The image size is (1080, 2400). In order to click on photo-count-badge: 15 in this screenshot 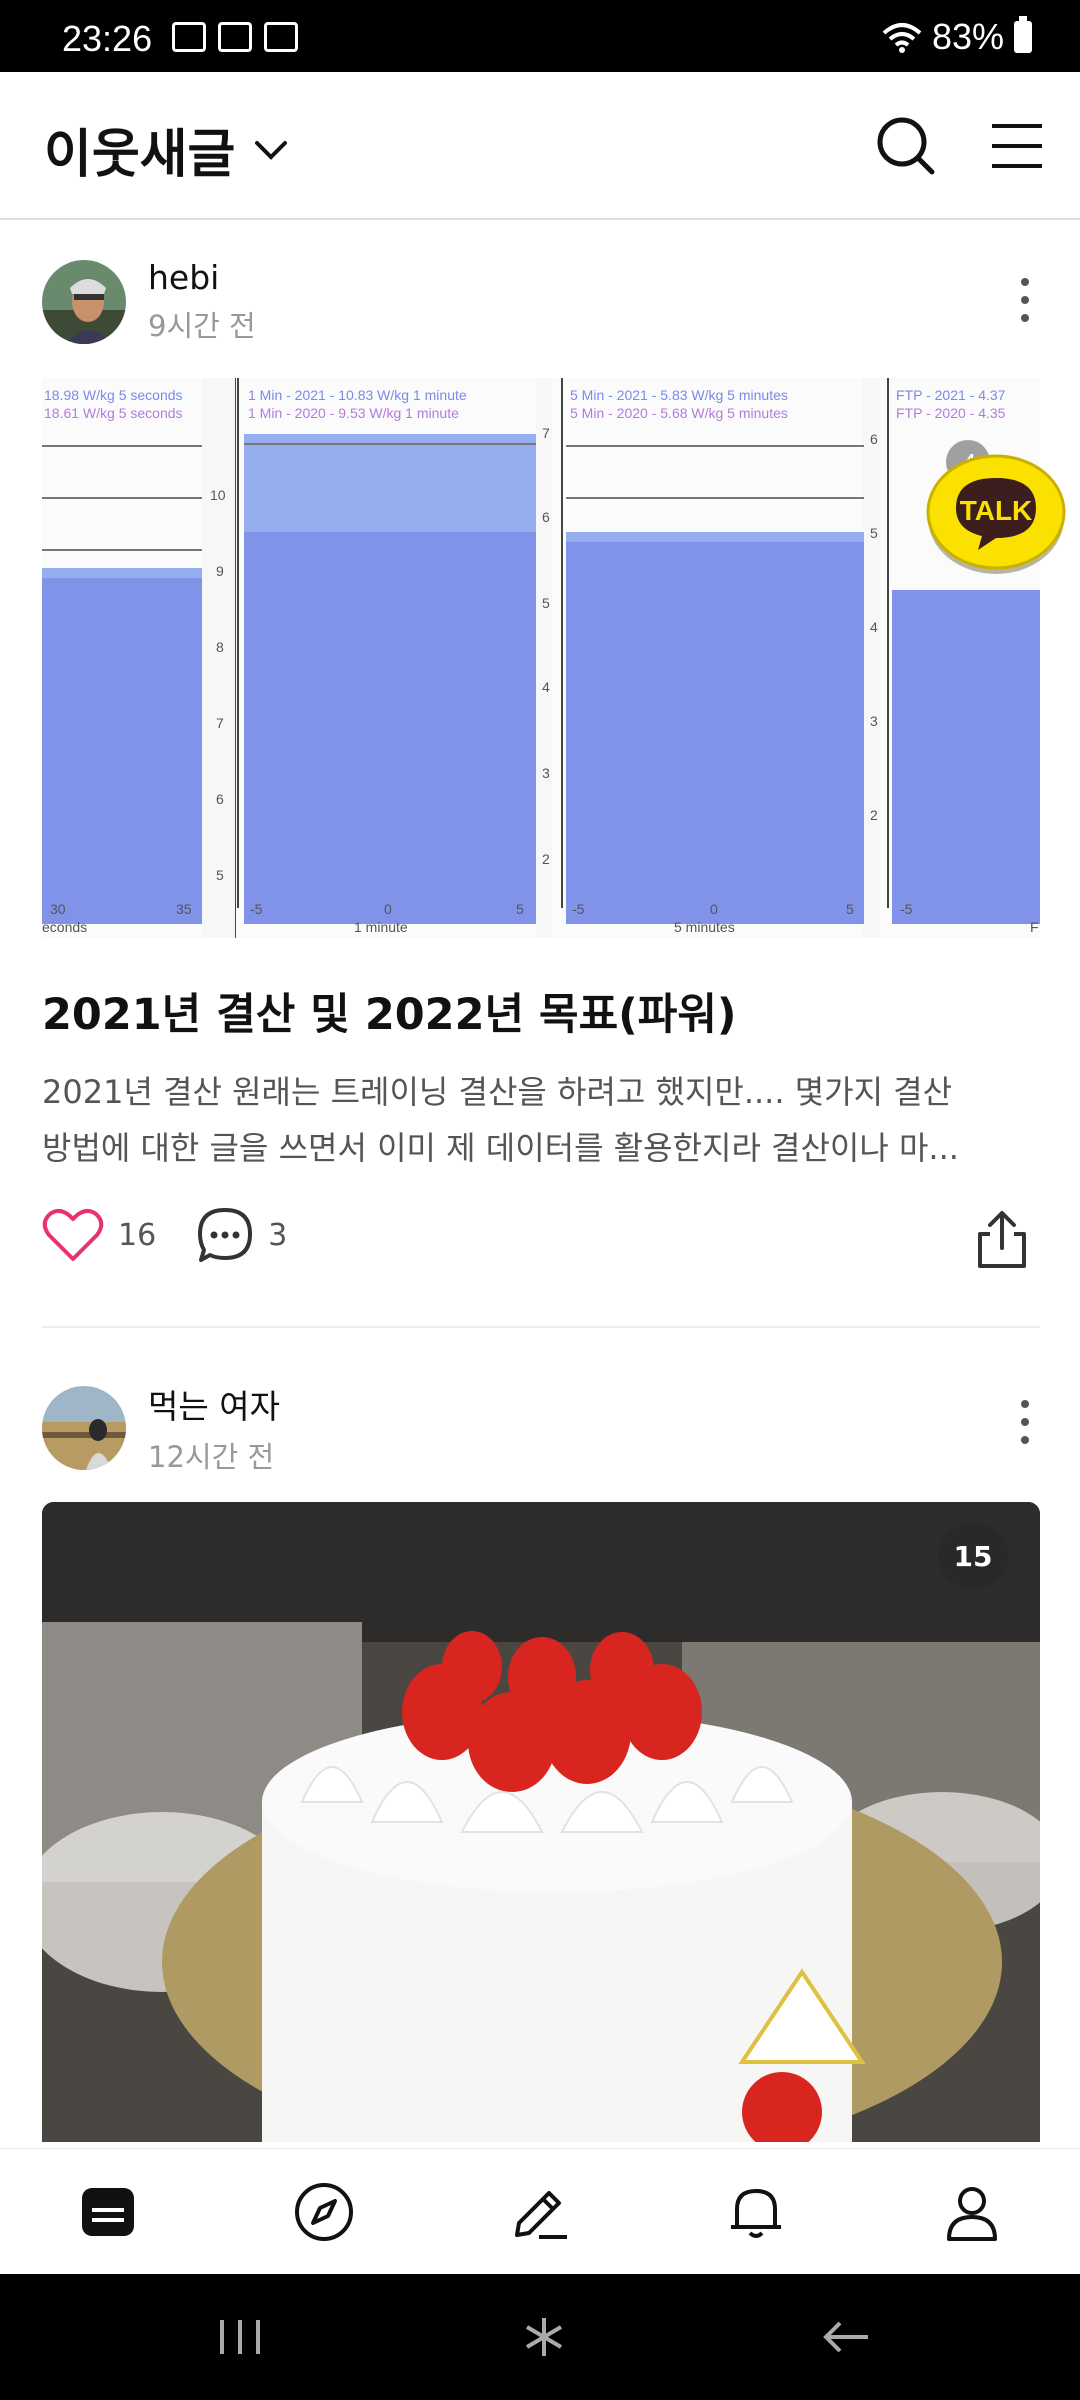, I will do `click(973, 1556)`.